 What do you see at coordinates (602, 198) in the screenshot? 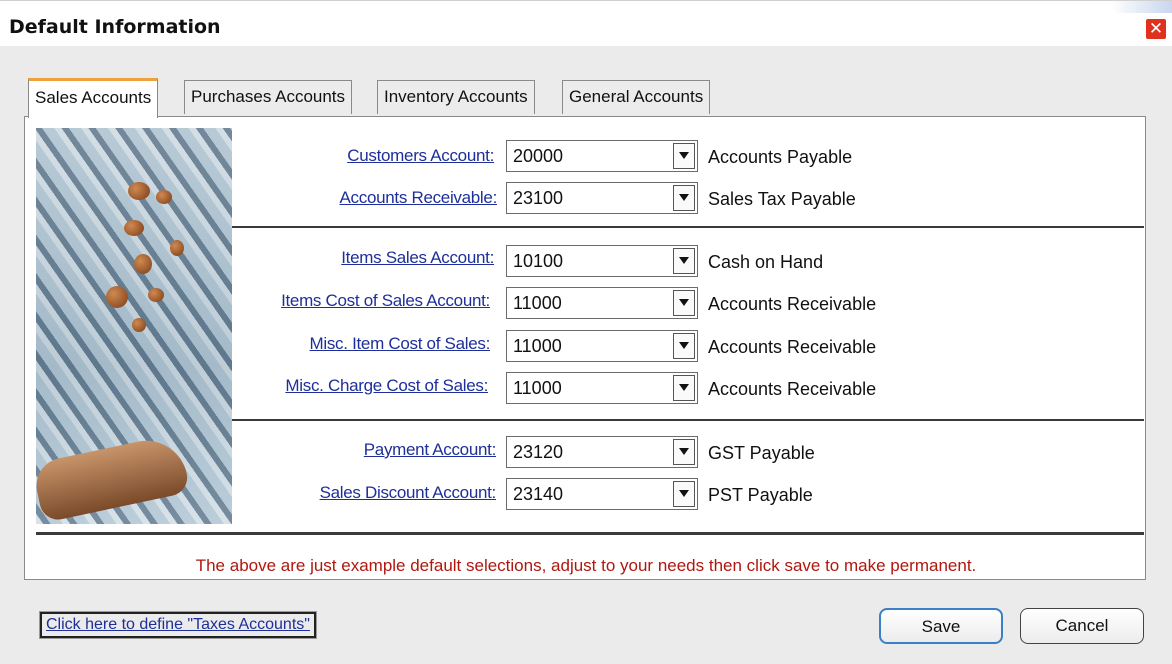
I see `accounts-receivable-combo: 23100` at bounding box center [602, 198].